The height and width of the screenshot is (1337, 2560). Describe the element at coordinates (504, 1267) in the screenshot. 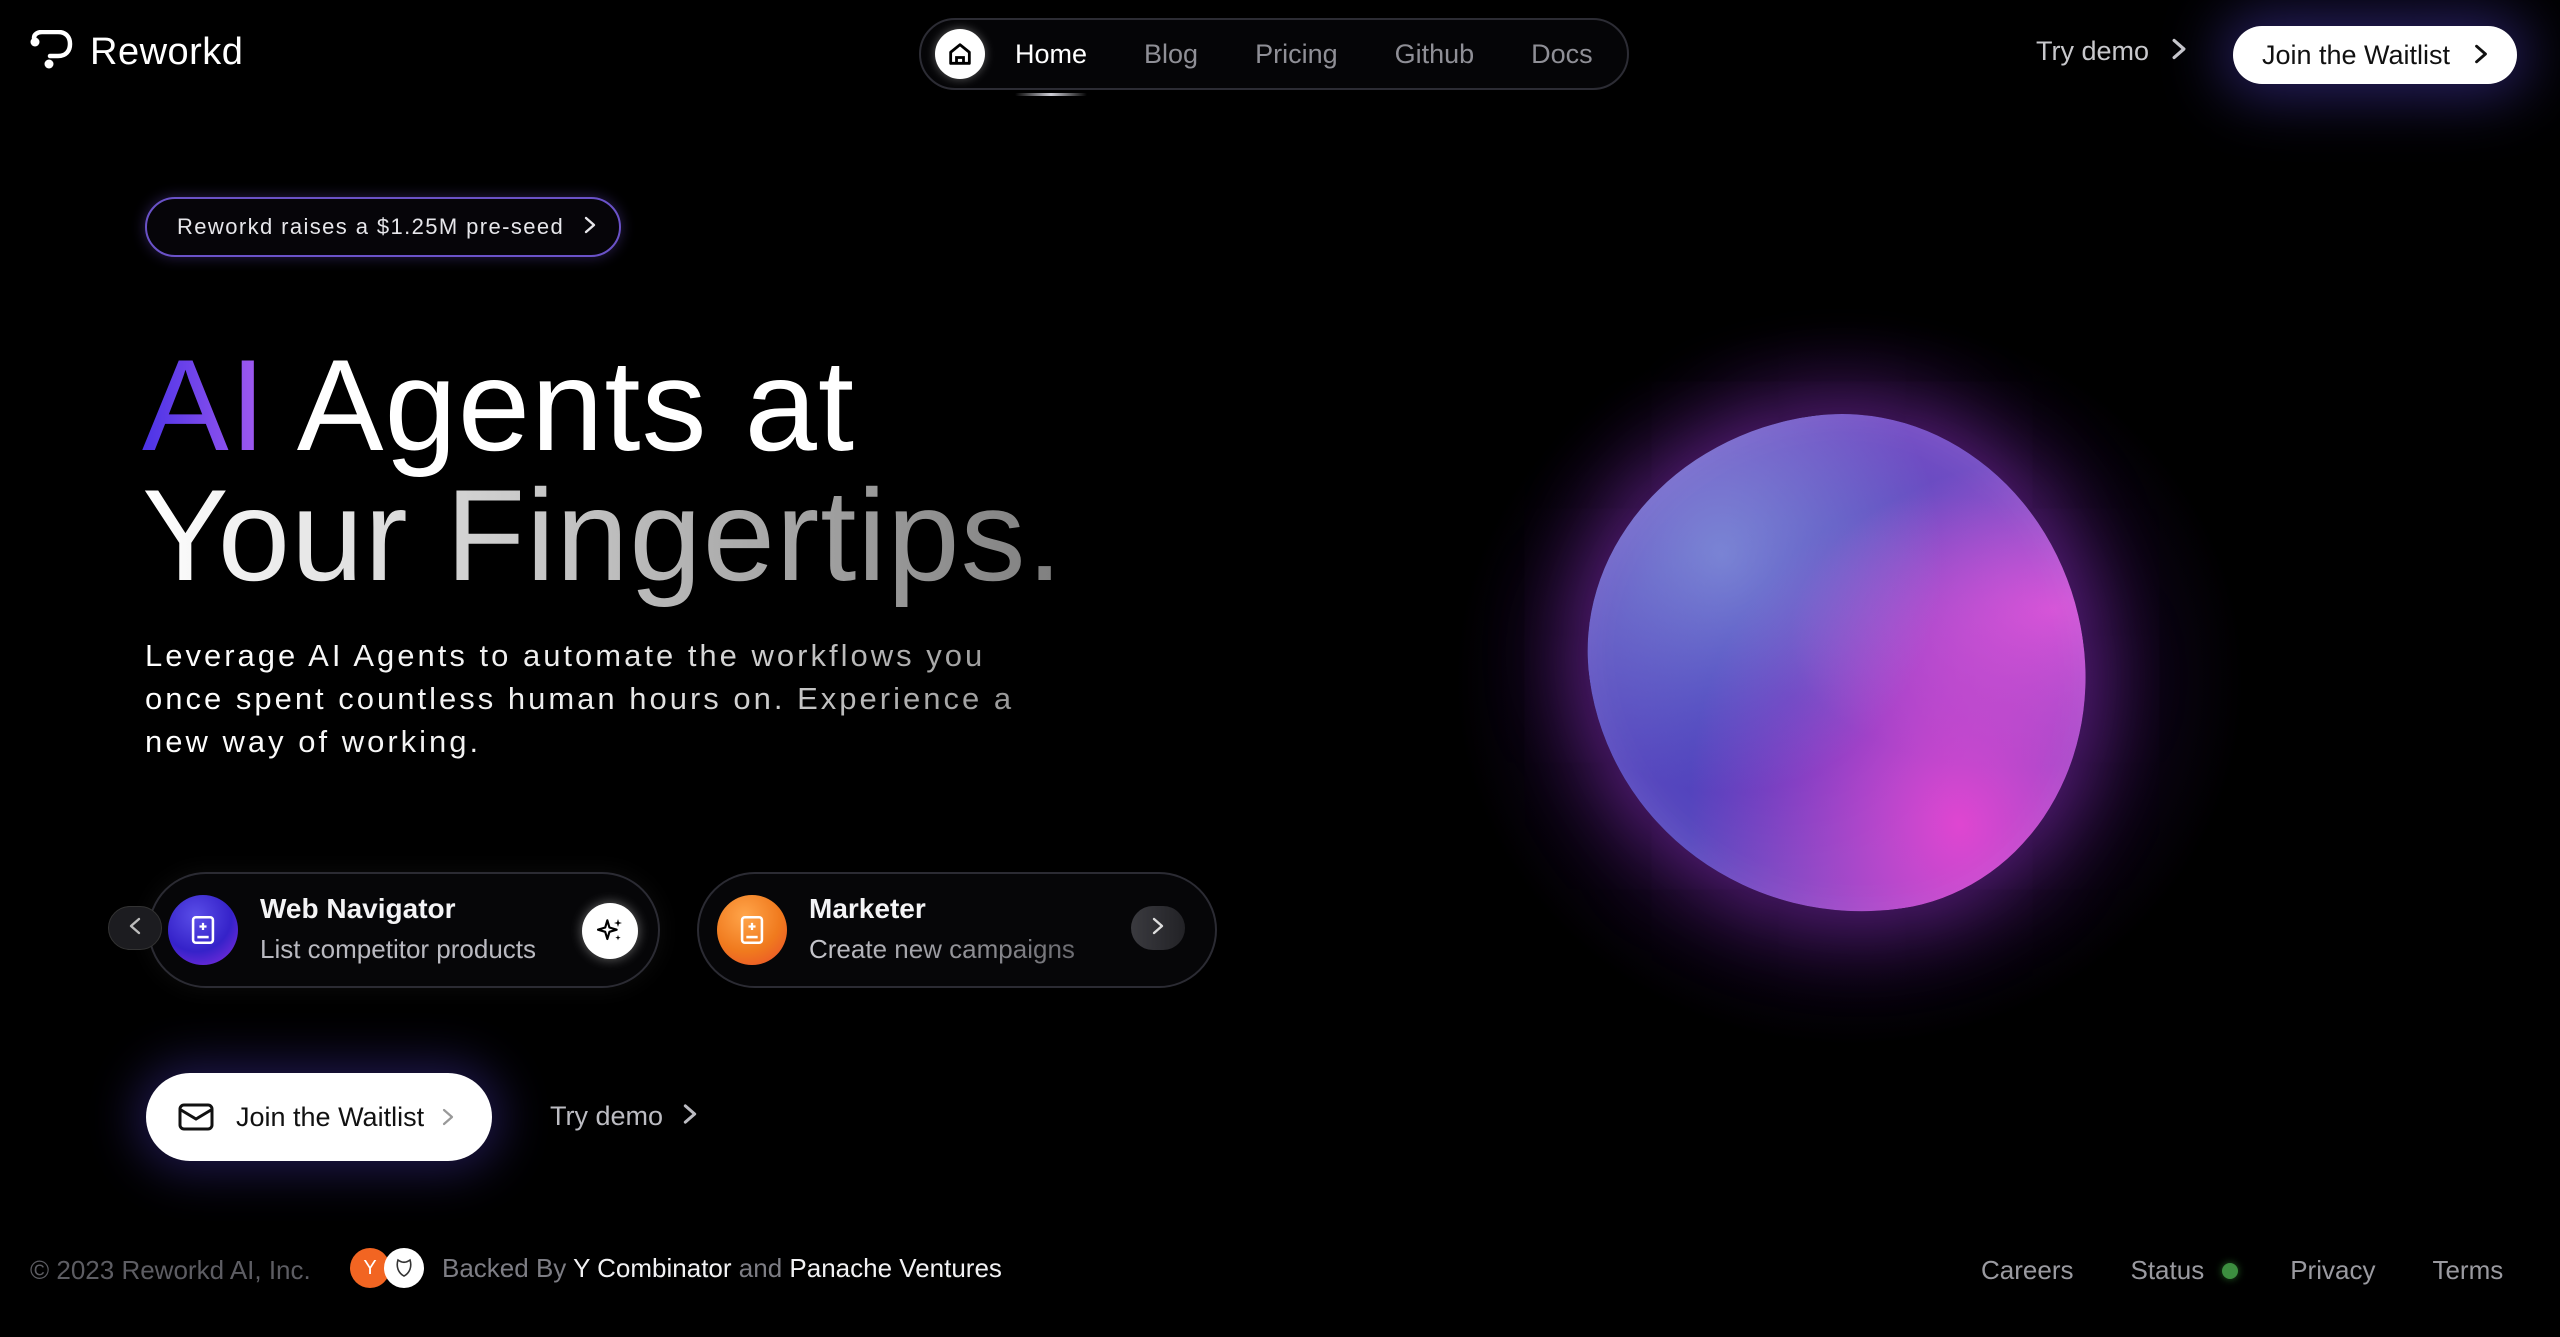

I see `backed-by-label: Backed By` at that location.